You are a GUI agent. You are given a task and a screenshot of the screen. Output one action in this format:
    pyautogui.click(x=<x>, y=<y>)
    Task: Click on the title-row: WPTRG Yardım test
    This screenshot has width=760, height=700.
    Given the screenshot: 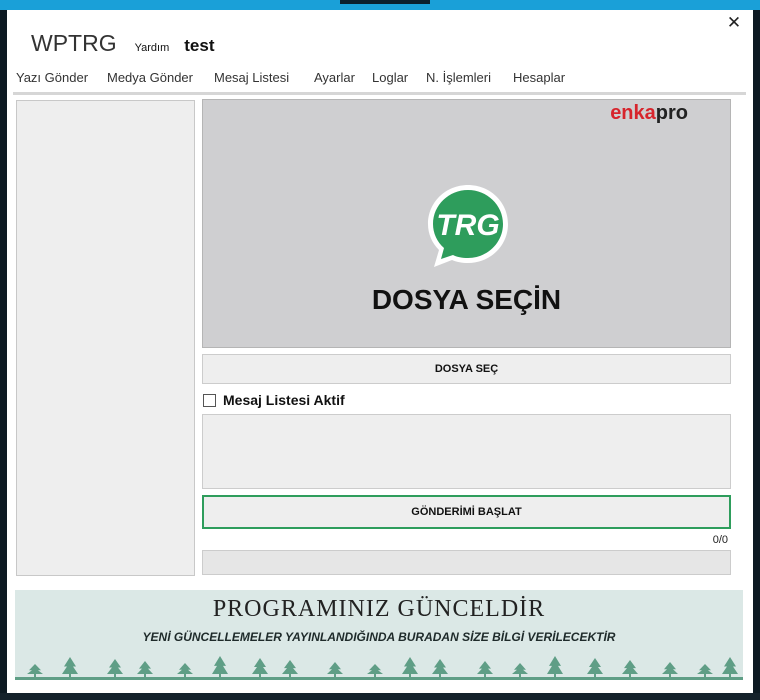 What is the action you would take?
    pyautogui.click(x=122, y=45)
    